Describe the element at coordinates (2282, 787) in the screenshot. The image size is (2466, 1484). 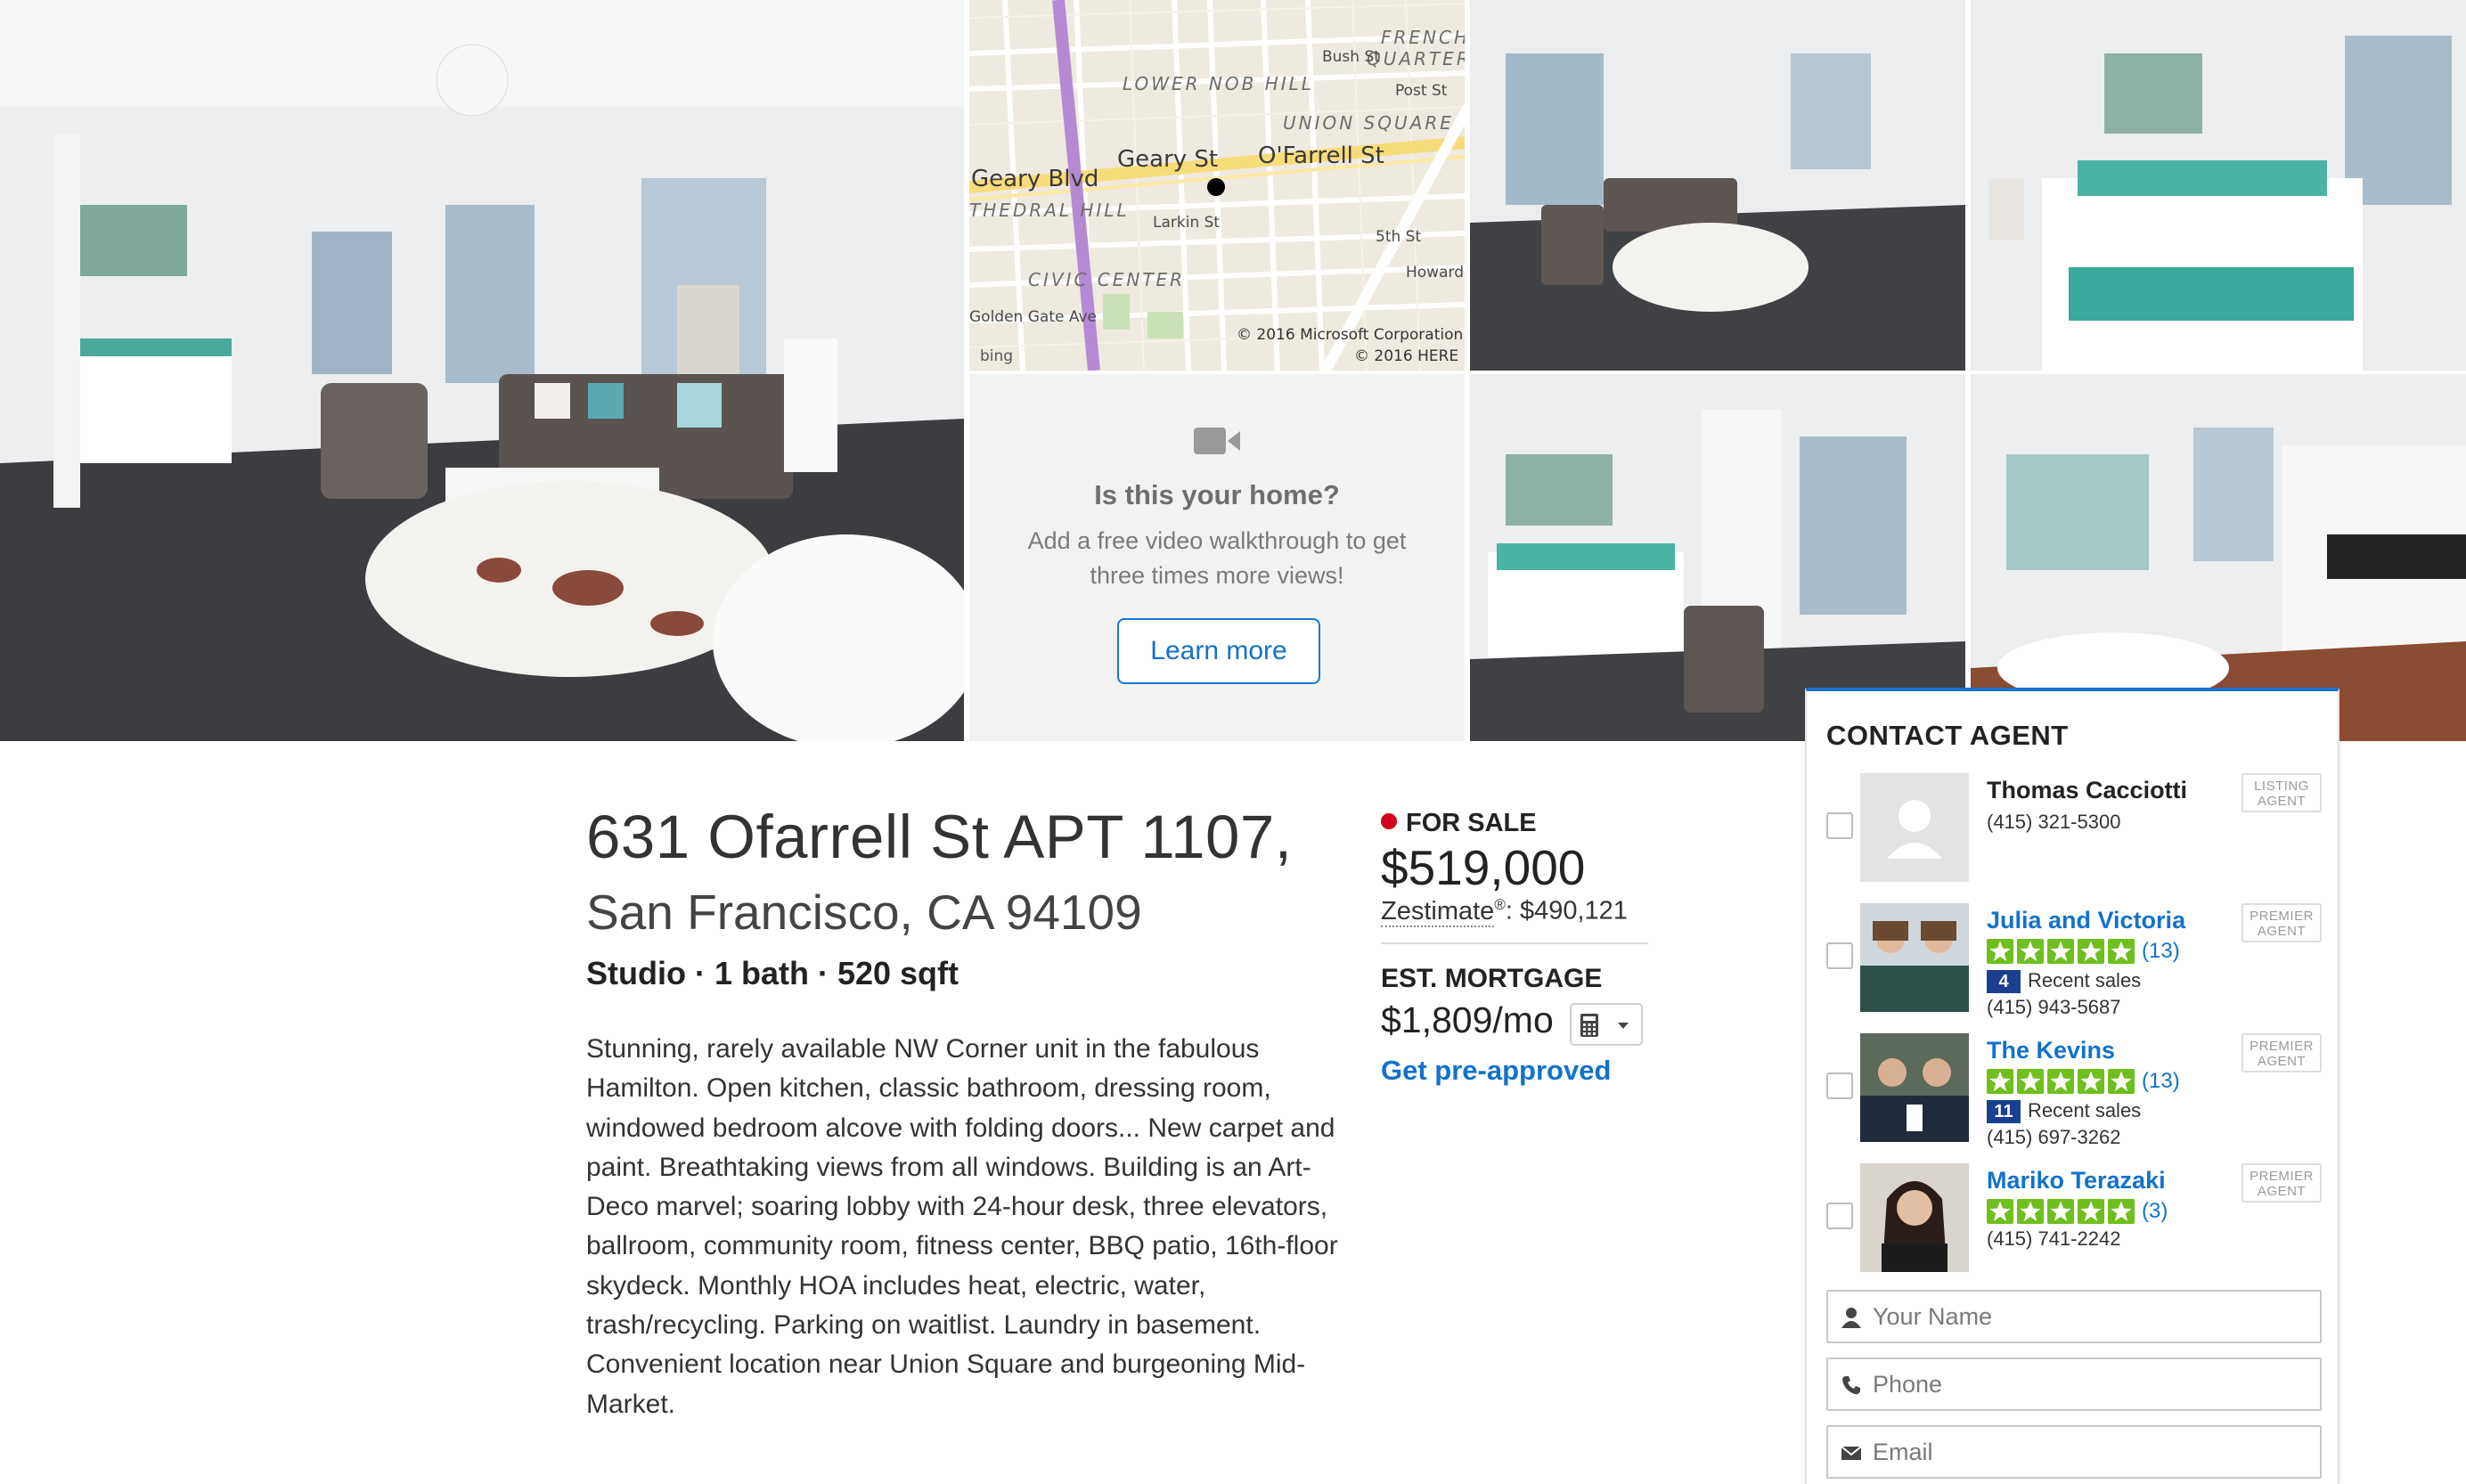
I see `badge-line: LISTING` at that location.